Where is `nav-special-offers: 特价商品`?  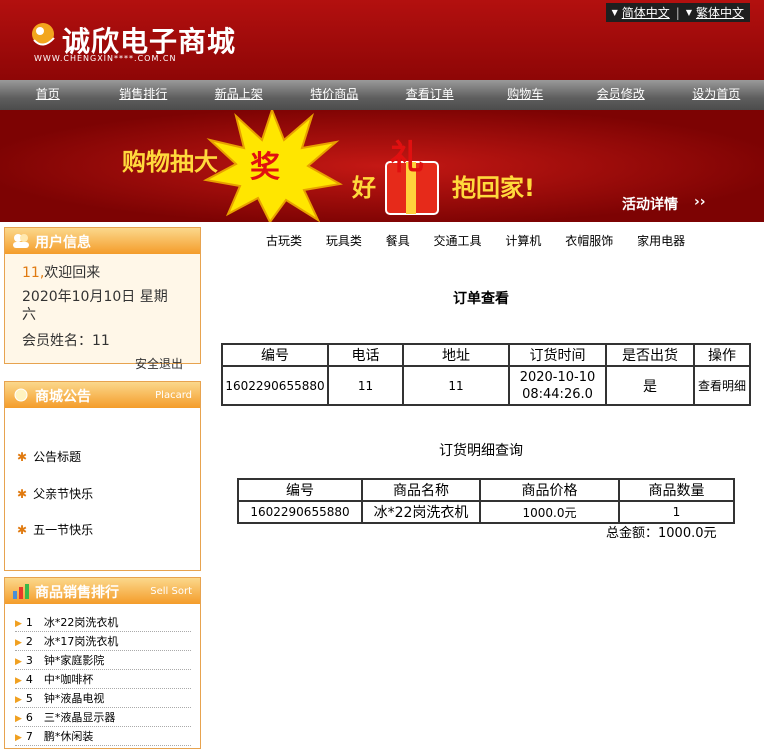 nav-special-offers: 特价商品 is located at coordinates (335, 95).